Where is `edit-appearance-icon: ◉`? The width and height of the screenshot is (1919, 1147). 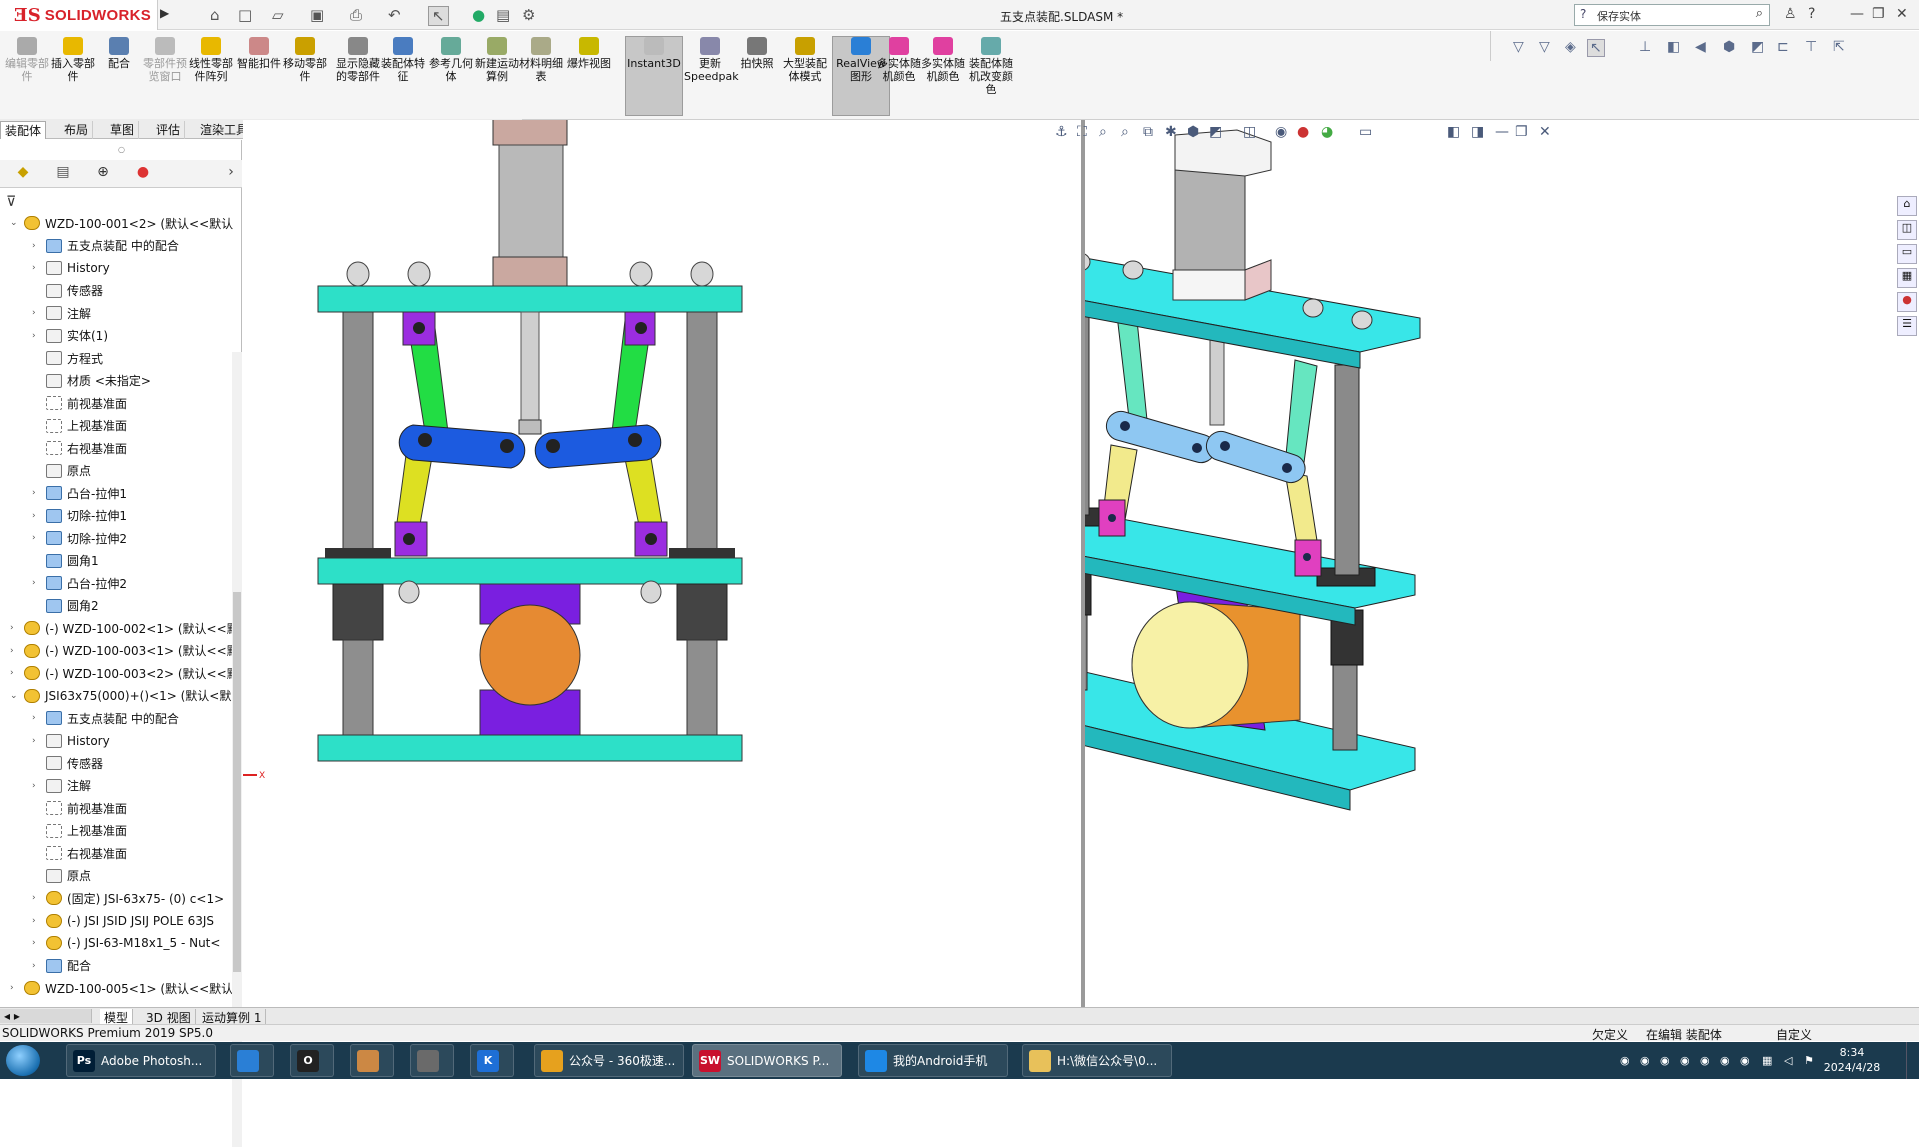
edit-appearance-icon: ◉ is located at coordinates (1281, 132).